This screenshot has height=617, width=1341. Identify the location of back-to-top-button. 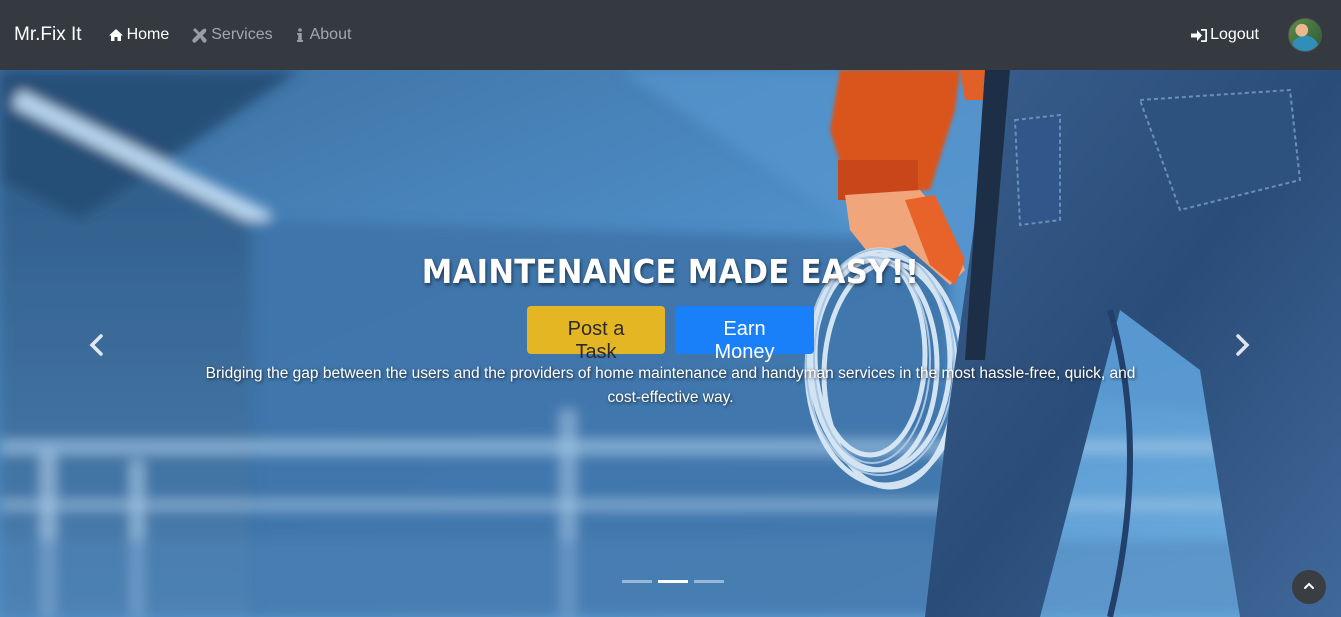
(1309, 587).